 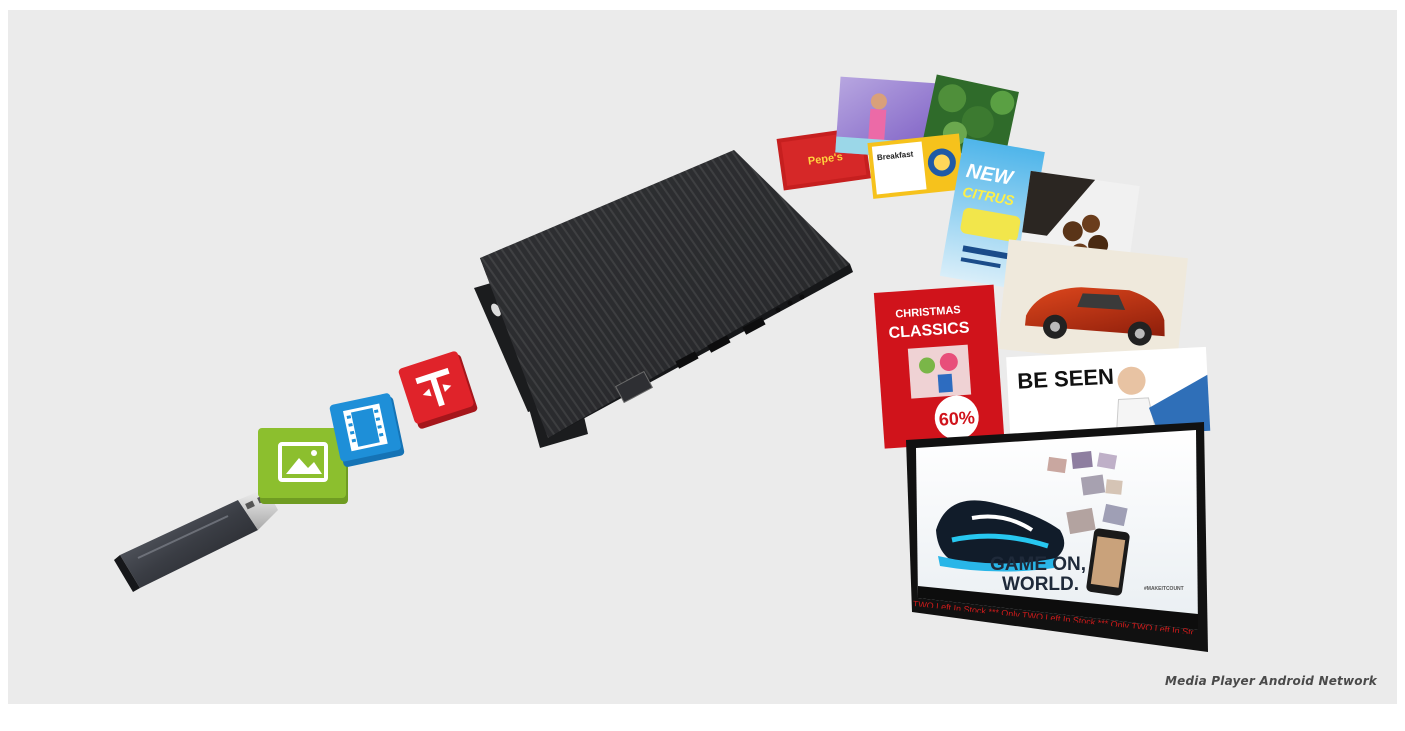 I want to click on media-card-breakfast: Breakfast, so click(x=916, y=166).